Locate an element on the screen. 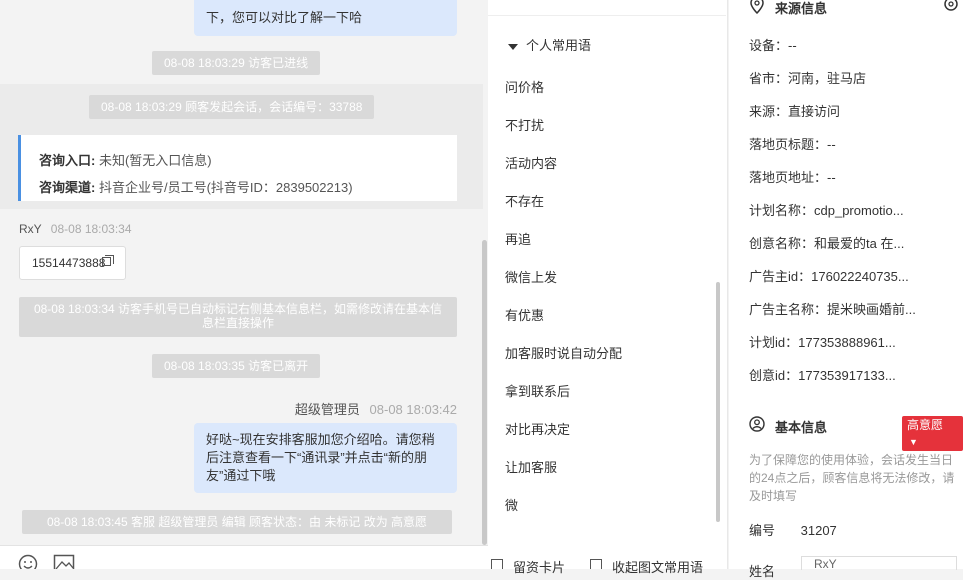 This screenshot has width=963, height=580. system-message: 08-08 18:03:35 访客已离开 is located at coordinates (236, 366).